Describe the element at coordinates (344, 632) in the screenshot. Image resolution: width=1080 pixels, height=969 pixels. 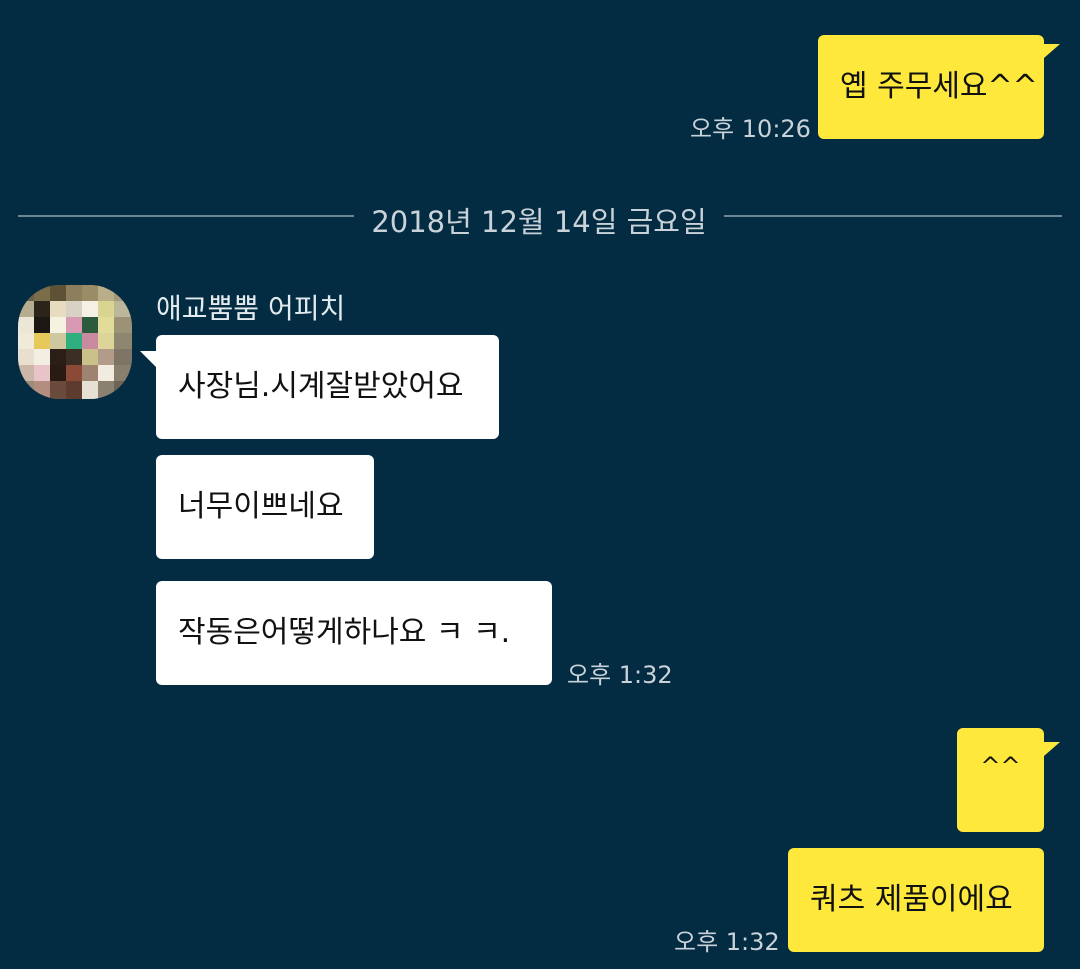
I see `message-text: 작동은어떻게하나요 ㅋ ㅋ.` at that location.